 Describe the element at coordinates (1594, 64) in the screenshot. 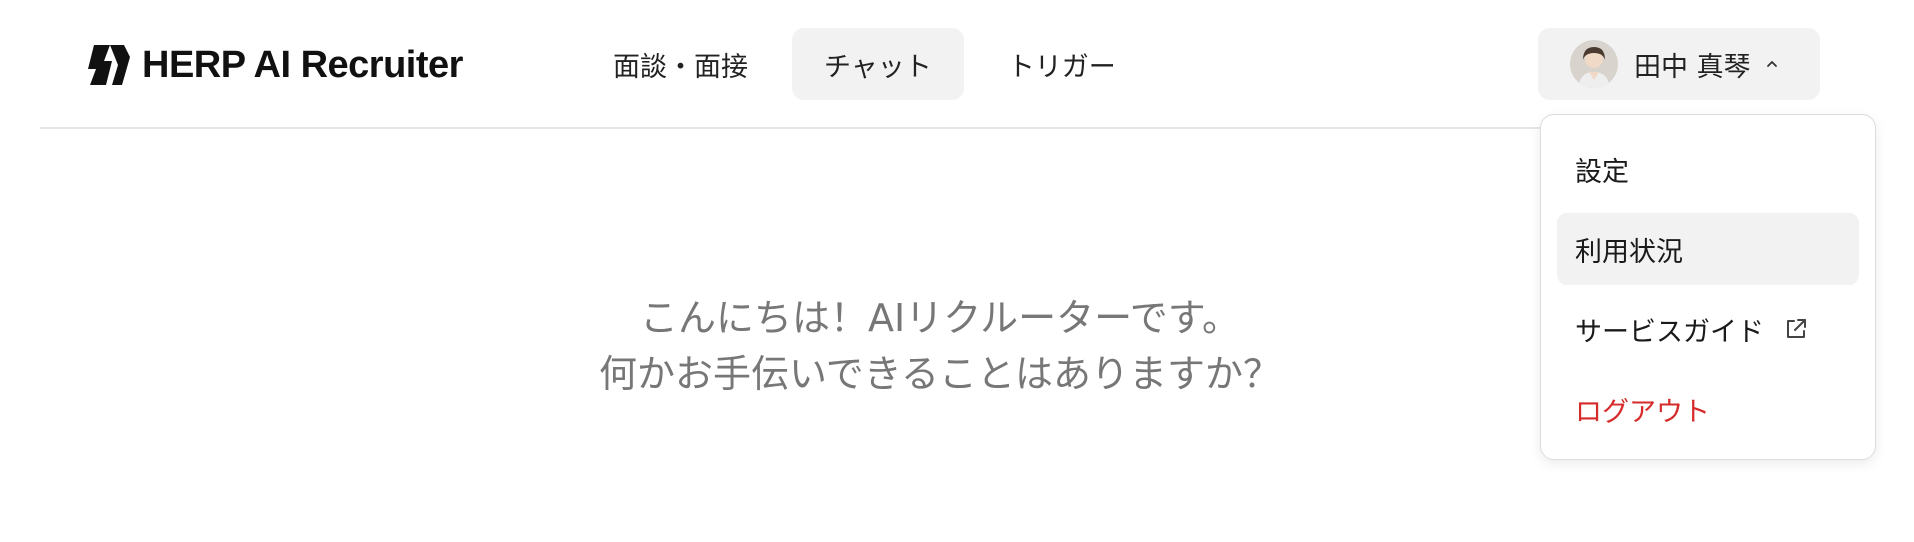

I see `user-avatar` at that location.